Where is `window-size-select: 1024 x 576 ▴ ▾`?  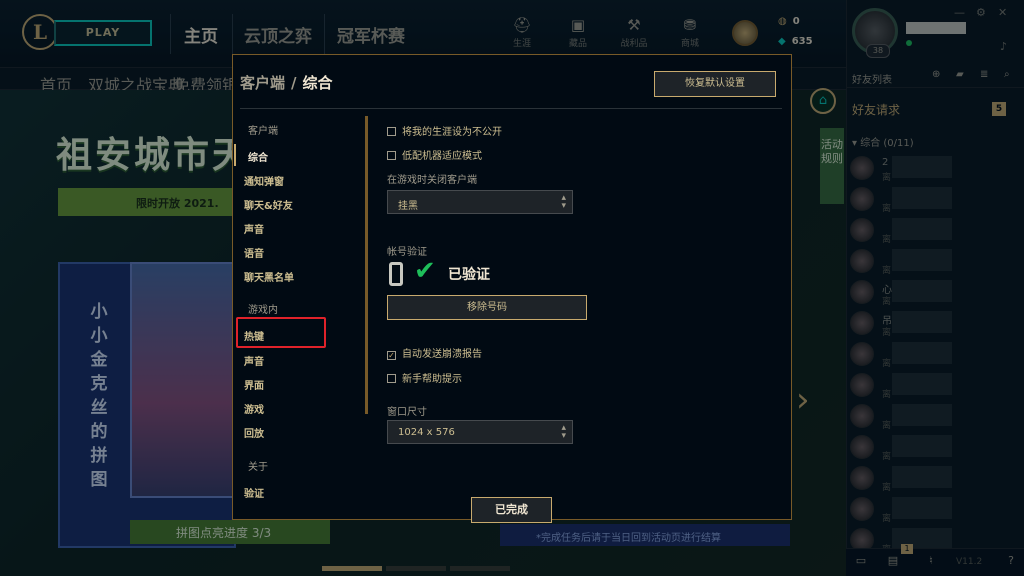 window-size-select: 1024 x 576 ▴ ▾ is located at coordinates (480, 432).